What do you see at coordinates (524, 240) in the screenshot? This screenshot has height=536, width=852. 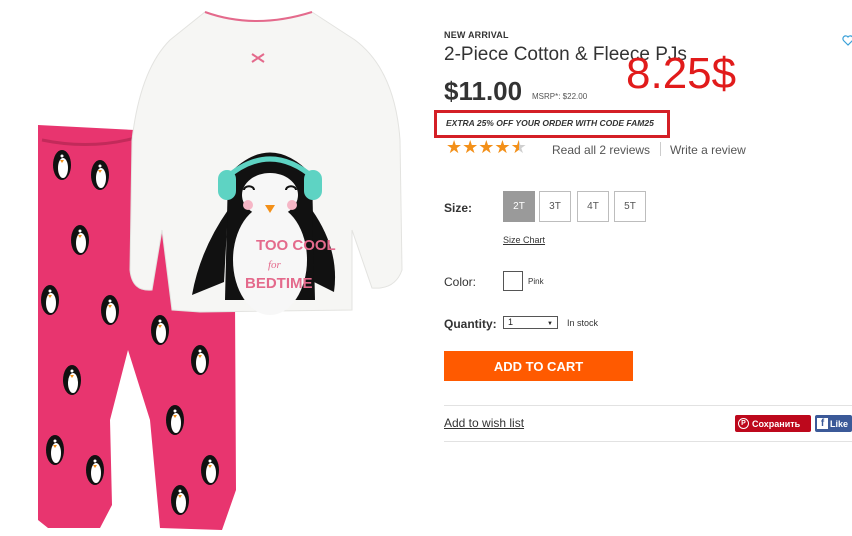 I see `size-chart-link: Size Chart` at bounding box center [524, 240].